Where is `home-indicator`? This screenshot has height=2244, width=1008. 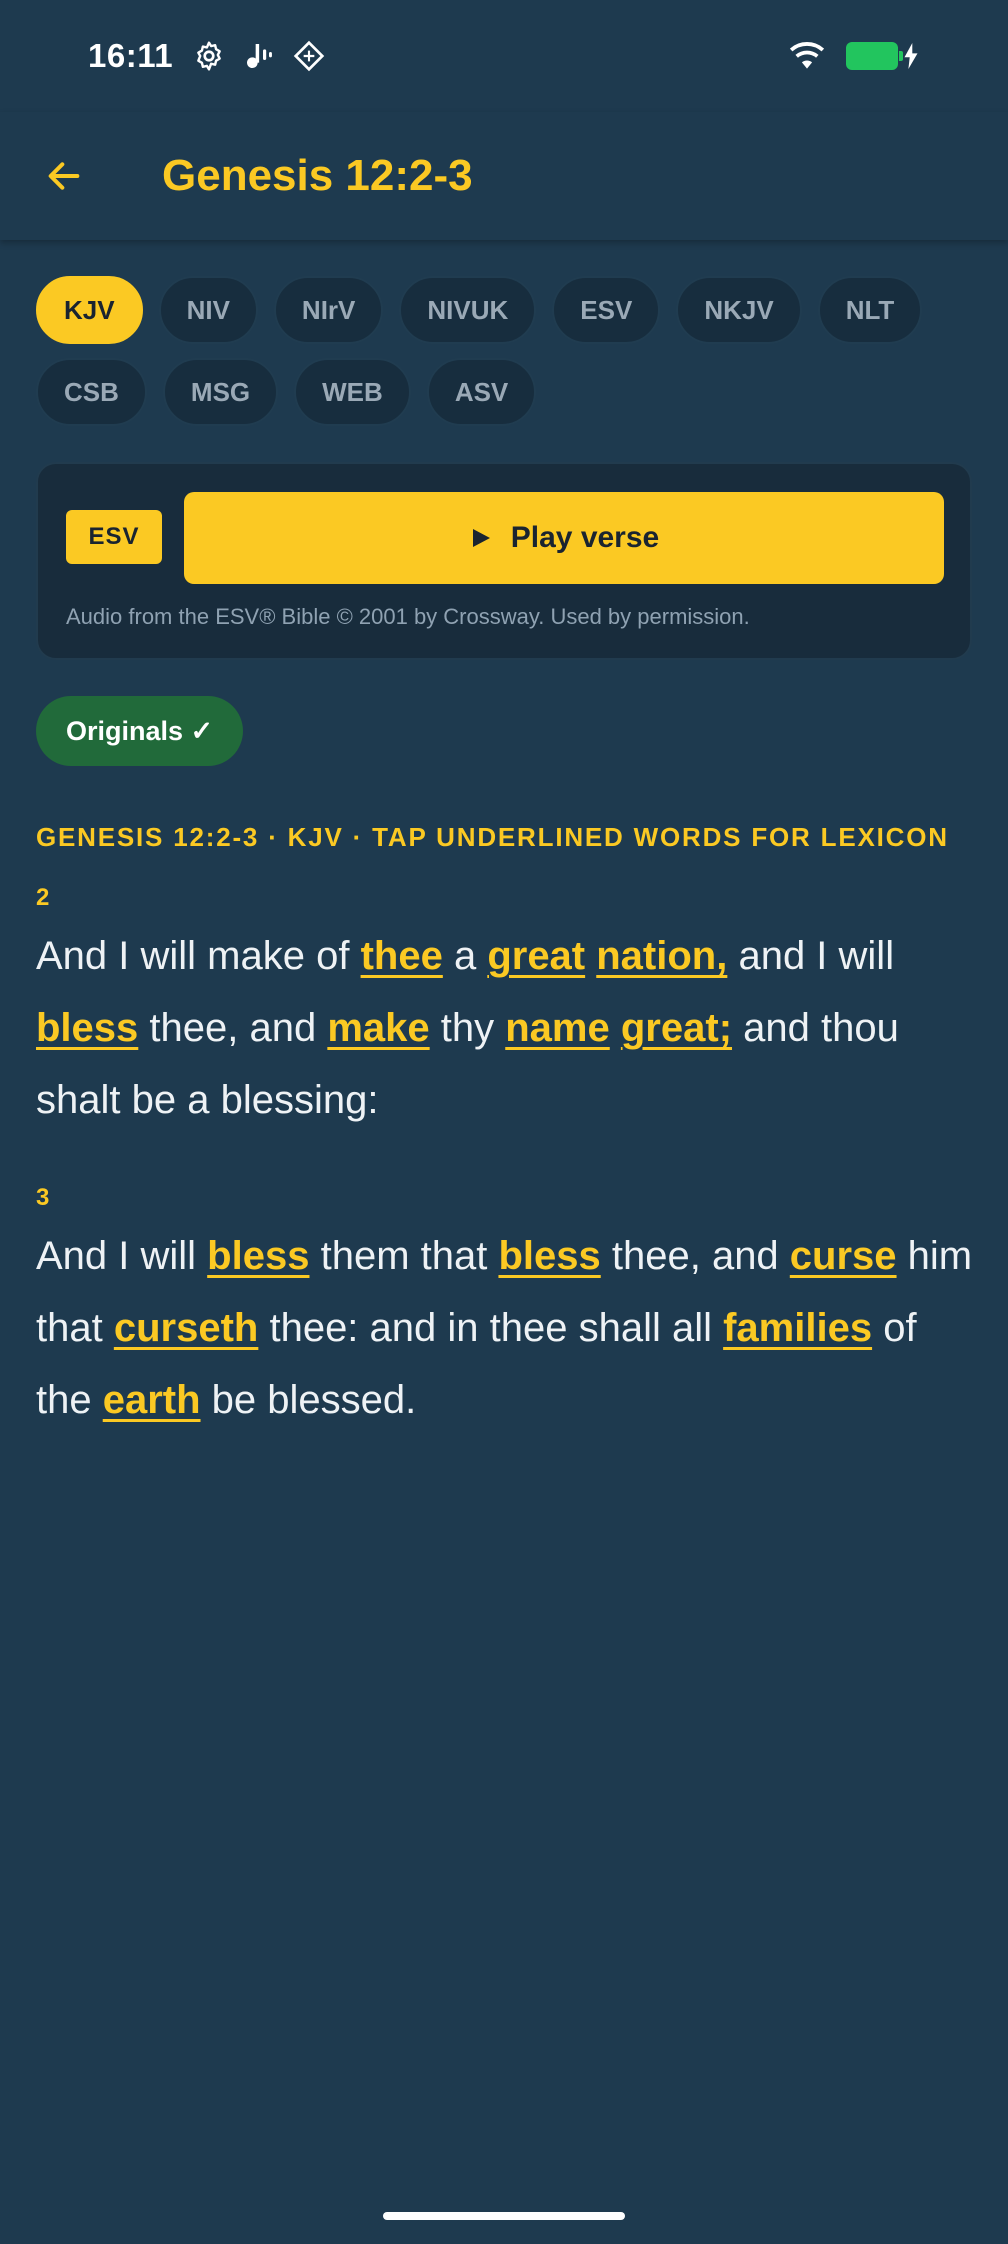
home-indicator is located at coordinates (504, 2216).